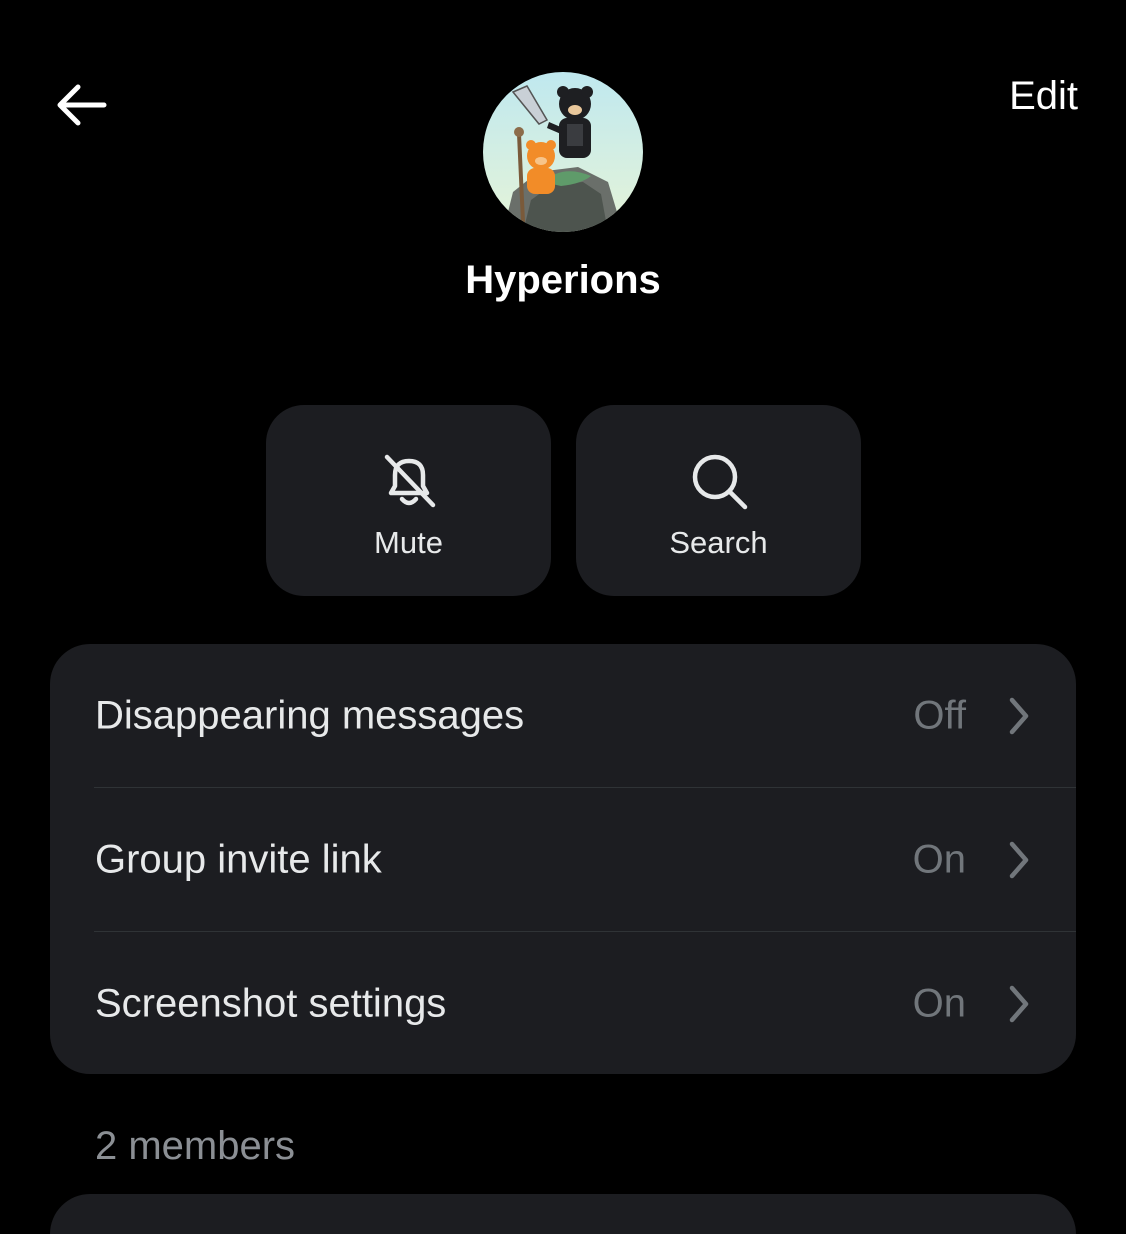  I want to click on arrow-left-icon, so click(82, 105).